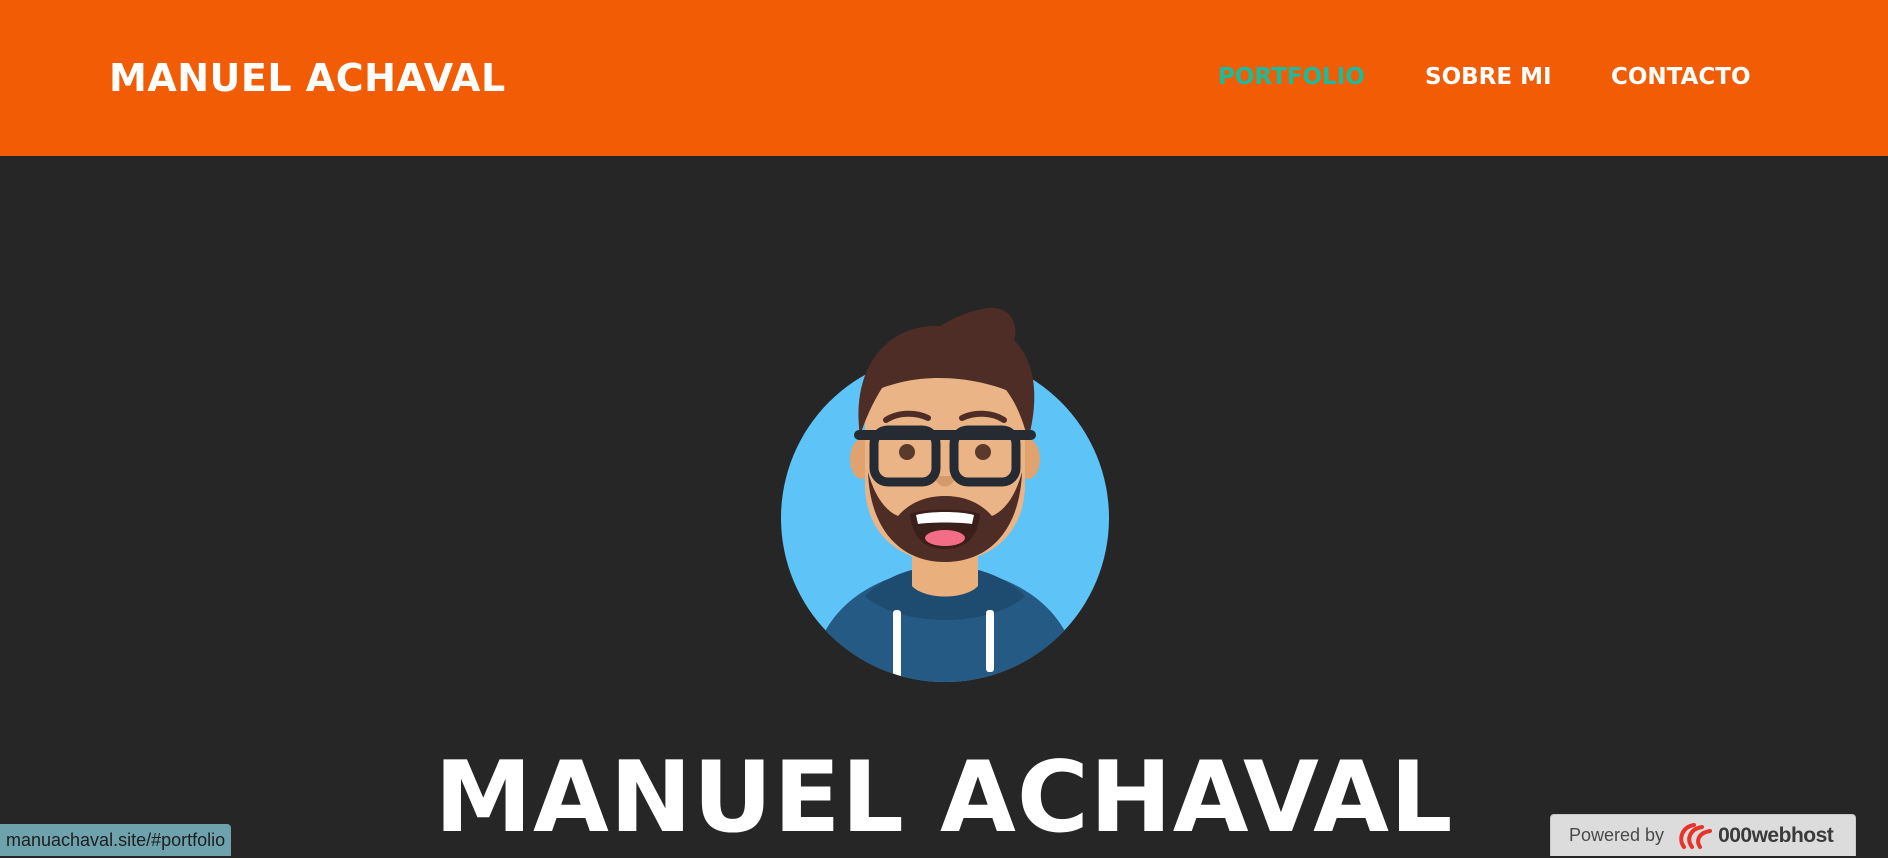  I want to click on status-bar-url: manuachaval.site/#portfolio, so click(116, 840).